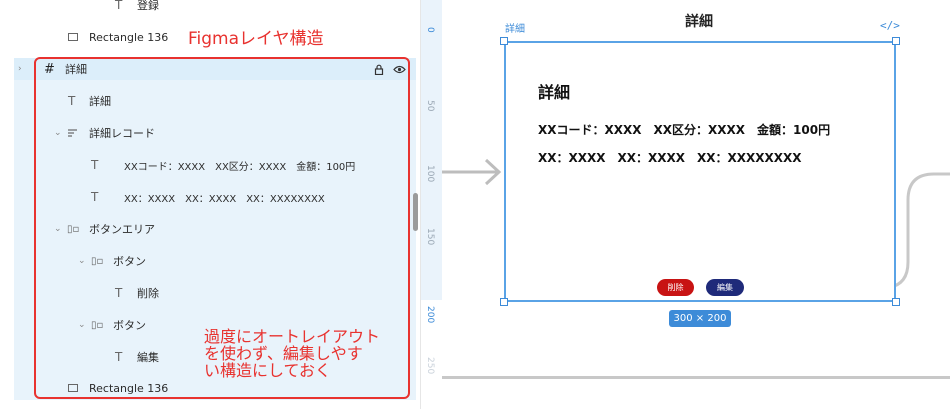  Describe the element at coordinates (515, 27) in the screenshot. I see `frame-label: 詳細` at that location.